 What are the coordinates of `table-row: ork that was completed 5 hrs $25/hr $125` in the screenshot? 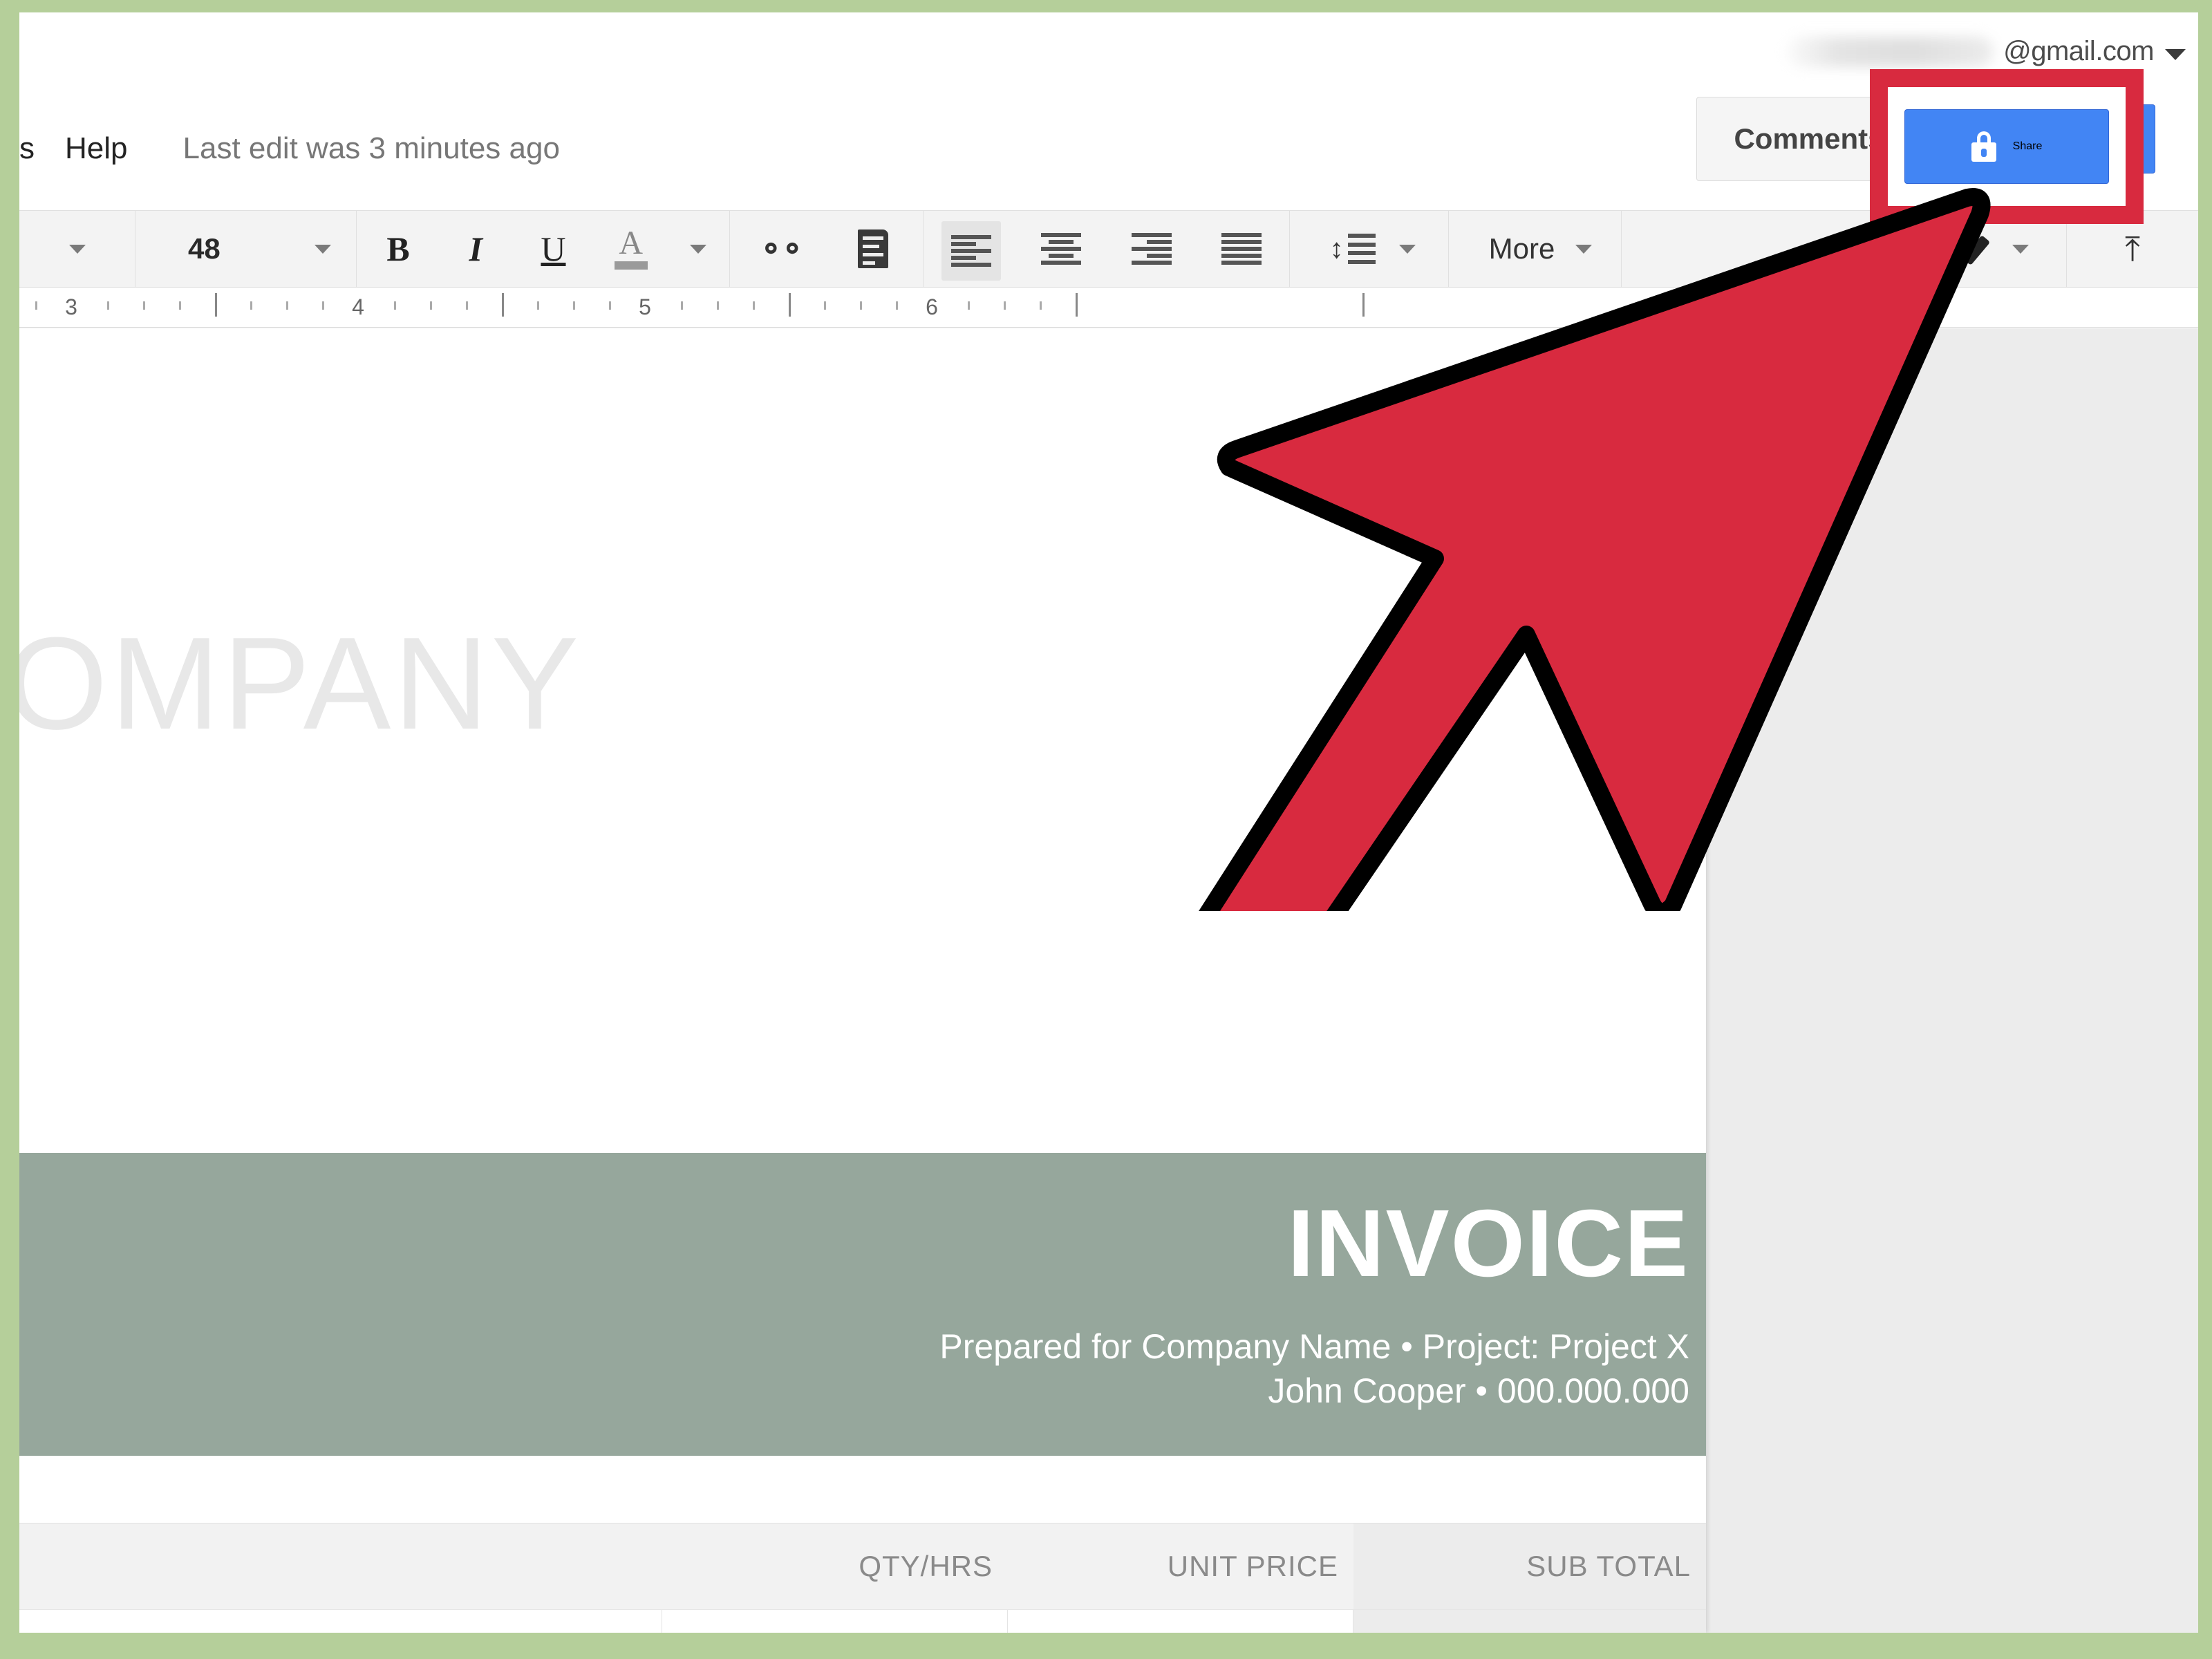 It's located at (862, 1621).